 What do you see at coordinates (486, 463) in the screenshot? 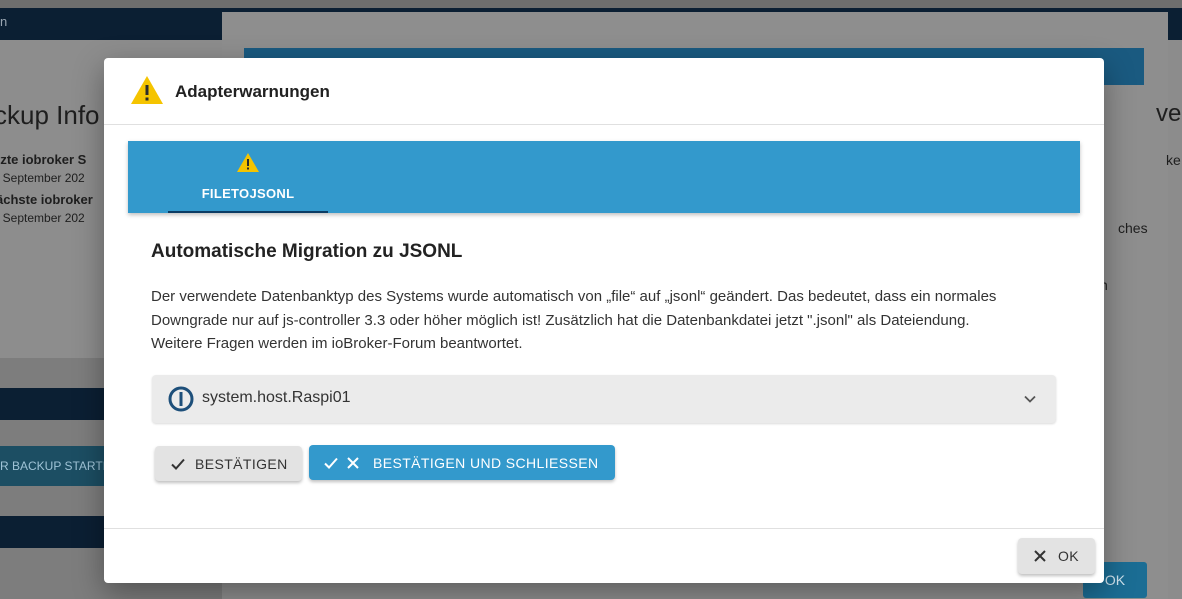
I see `confirm-and-close-button-label: BESTÄTIGEN UND SCHLIESSEN` at bounding box center [486, 463].